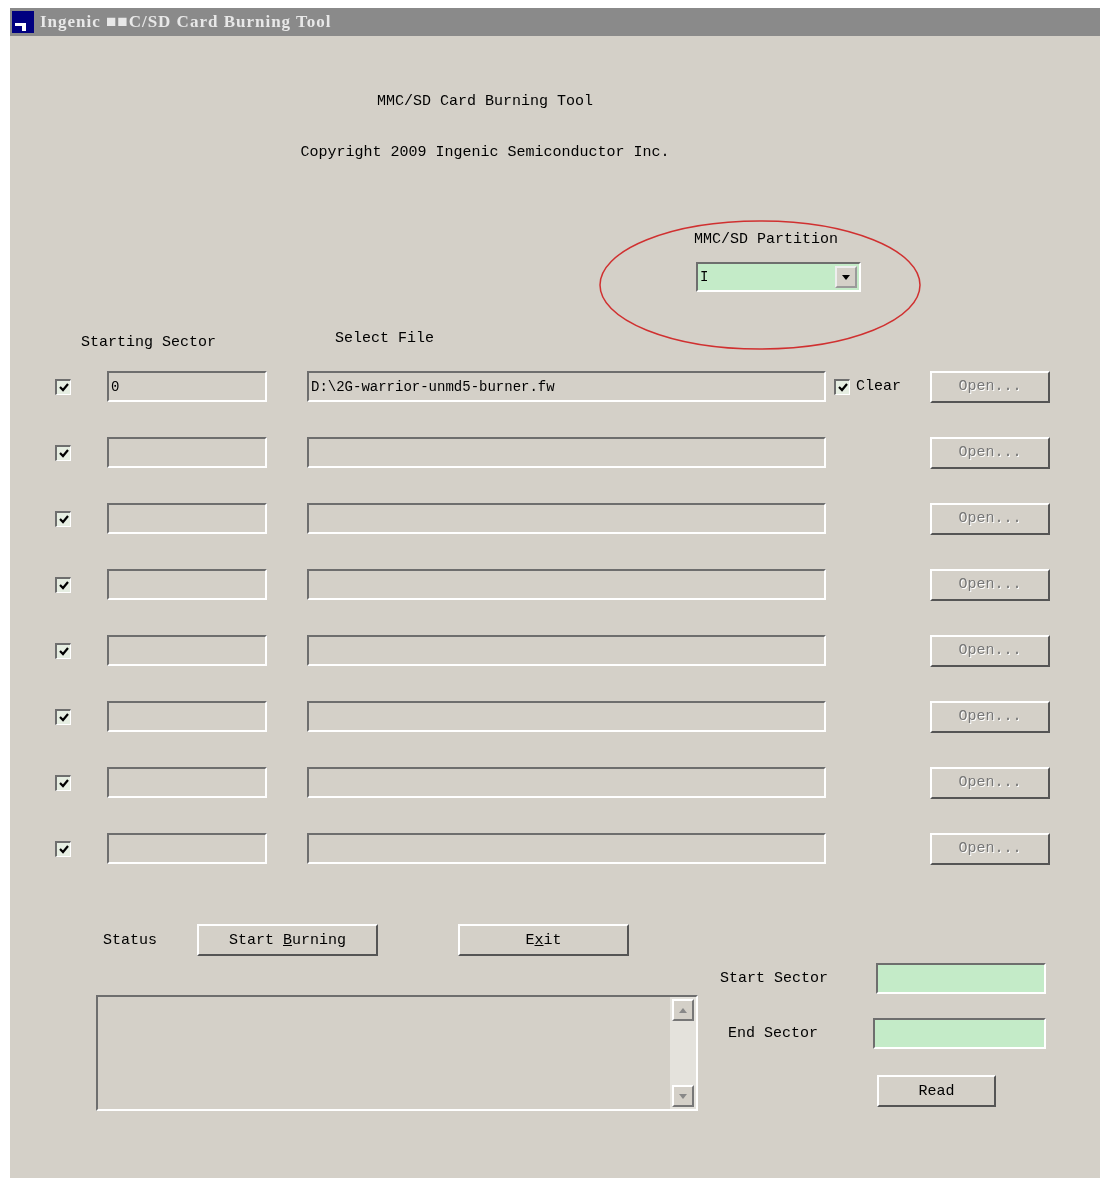 The image size is (1100, 1183). I want to click on clear-label: Clear, so click(878, 386).